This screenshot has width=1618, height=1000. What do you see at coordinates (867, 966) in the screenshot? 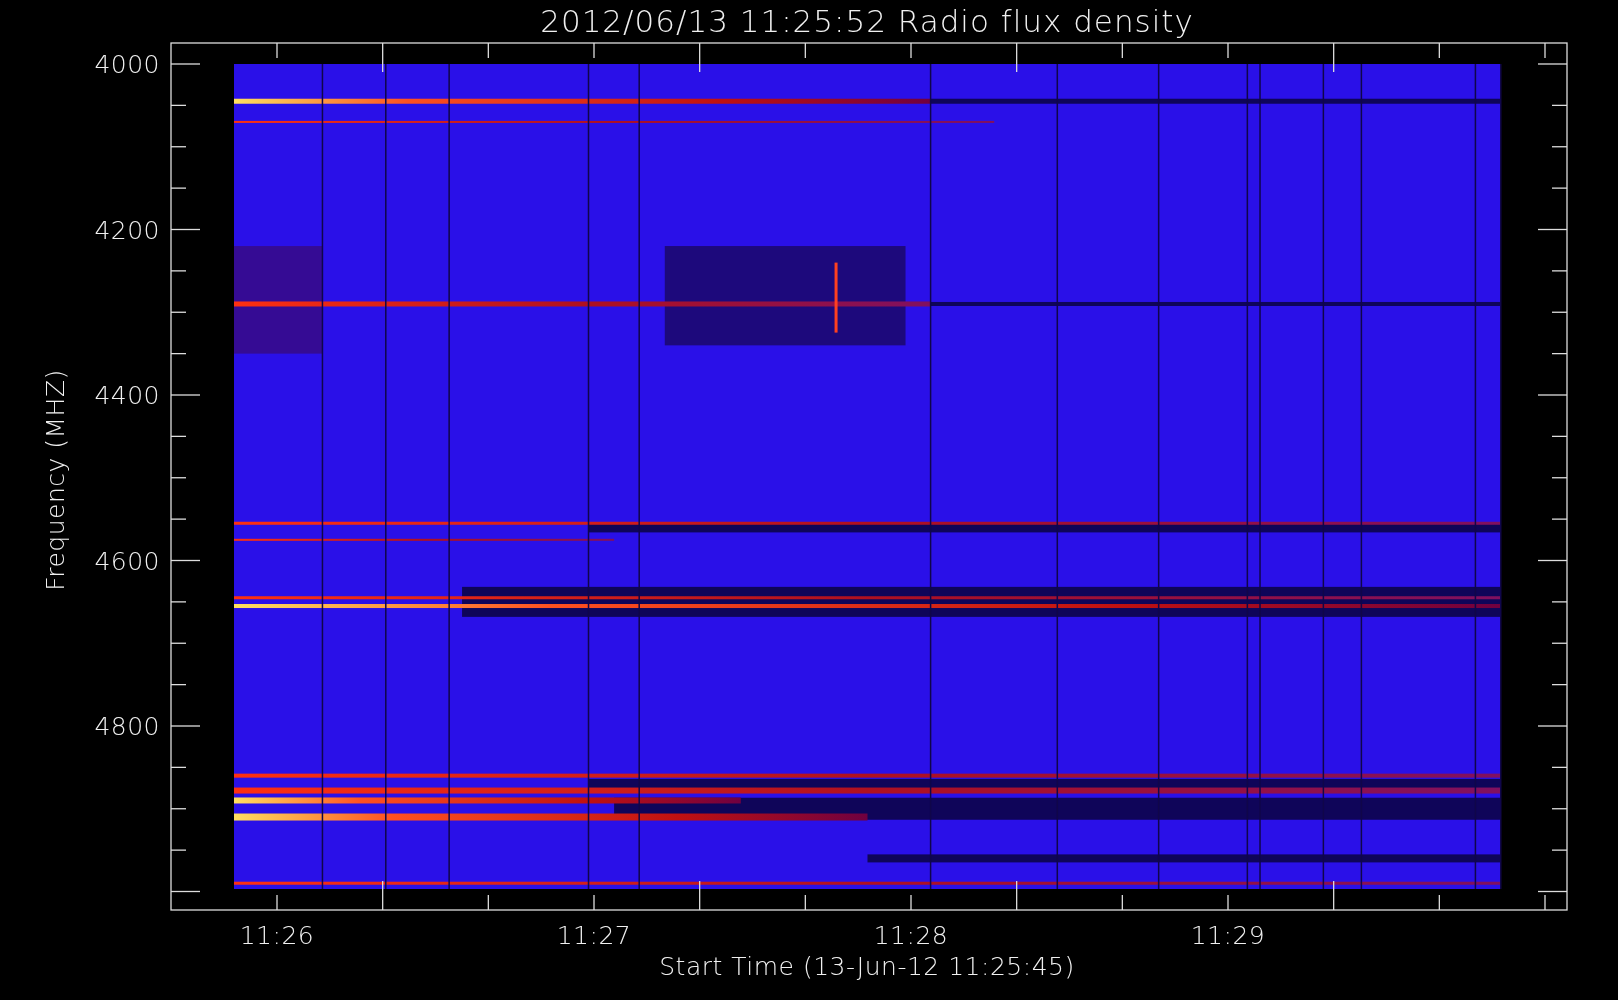
I see `x-axis-label: Start Time (13-Jun-12 11:25:45)` at bounding box center [867, 966].